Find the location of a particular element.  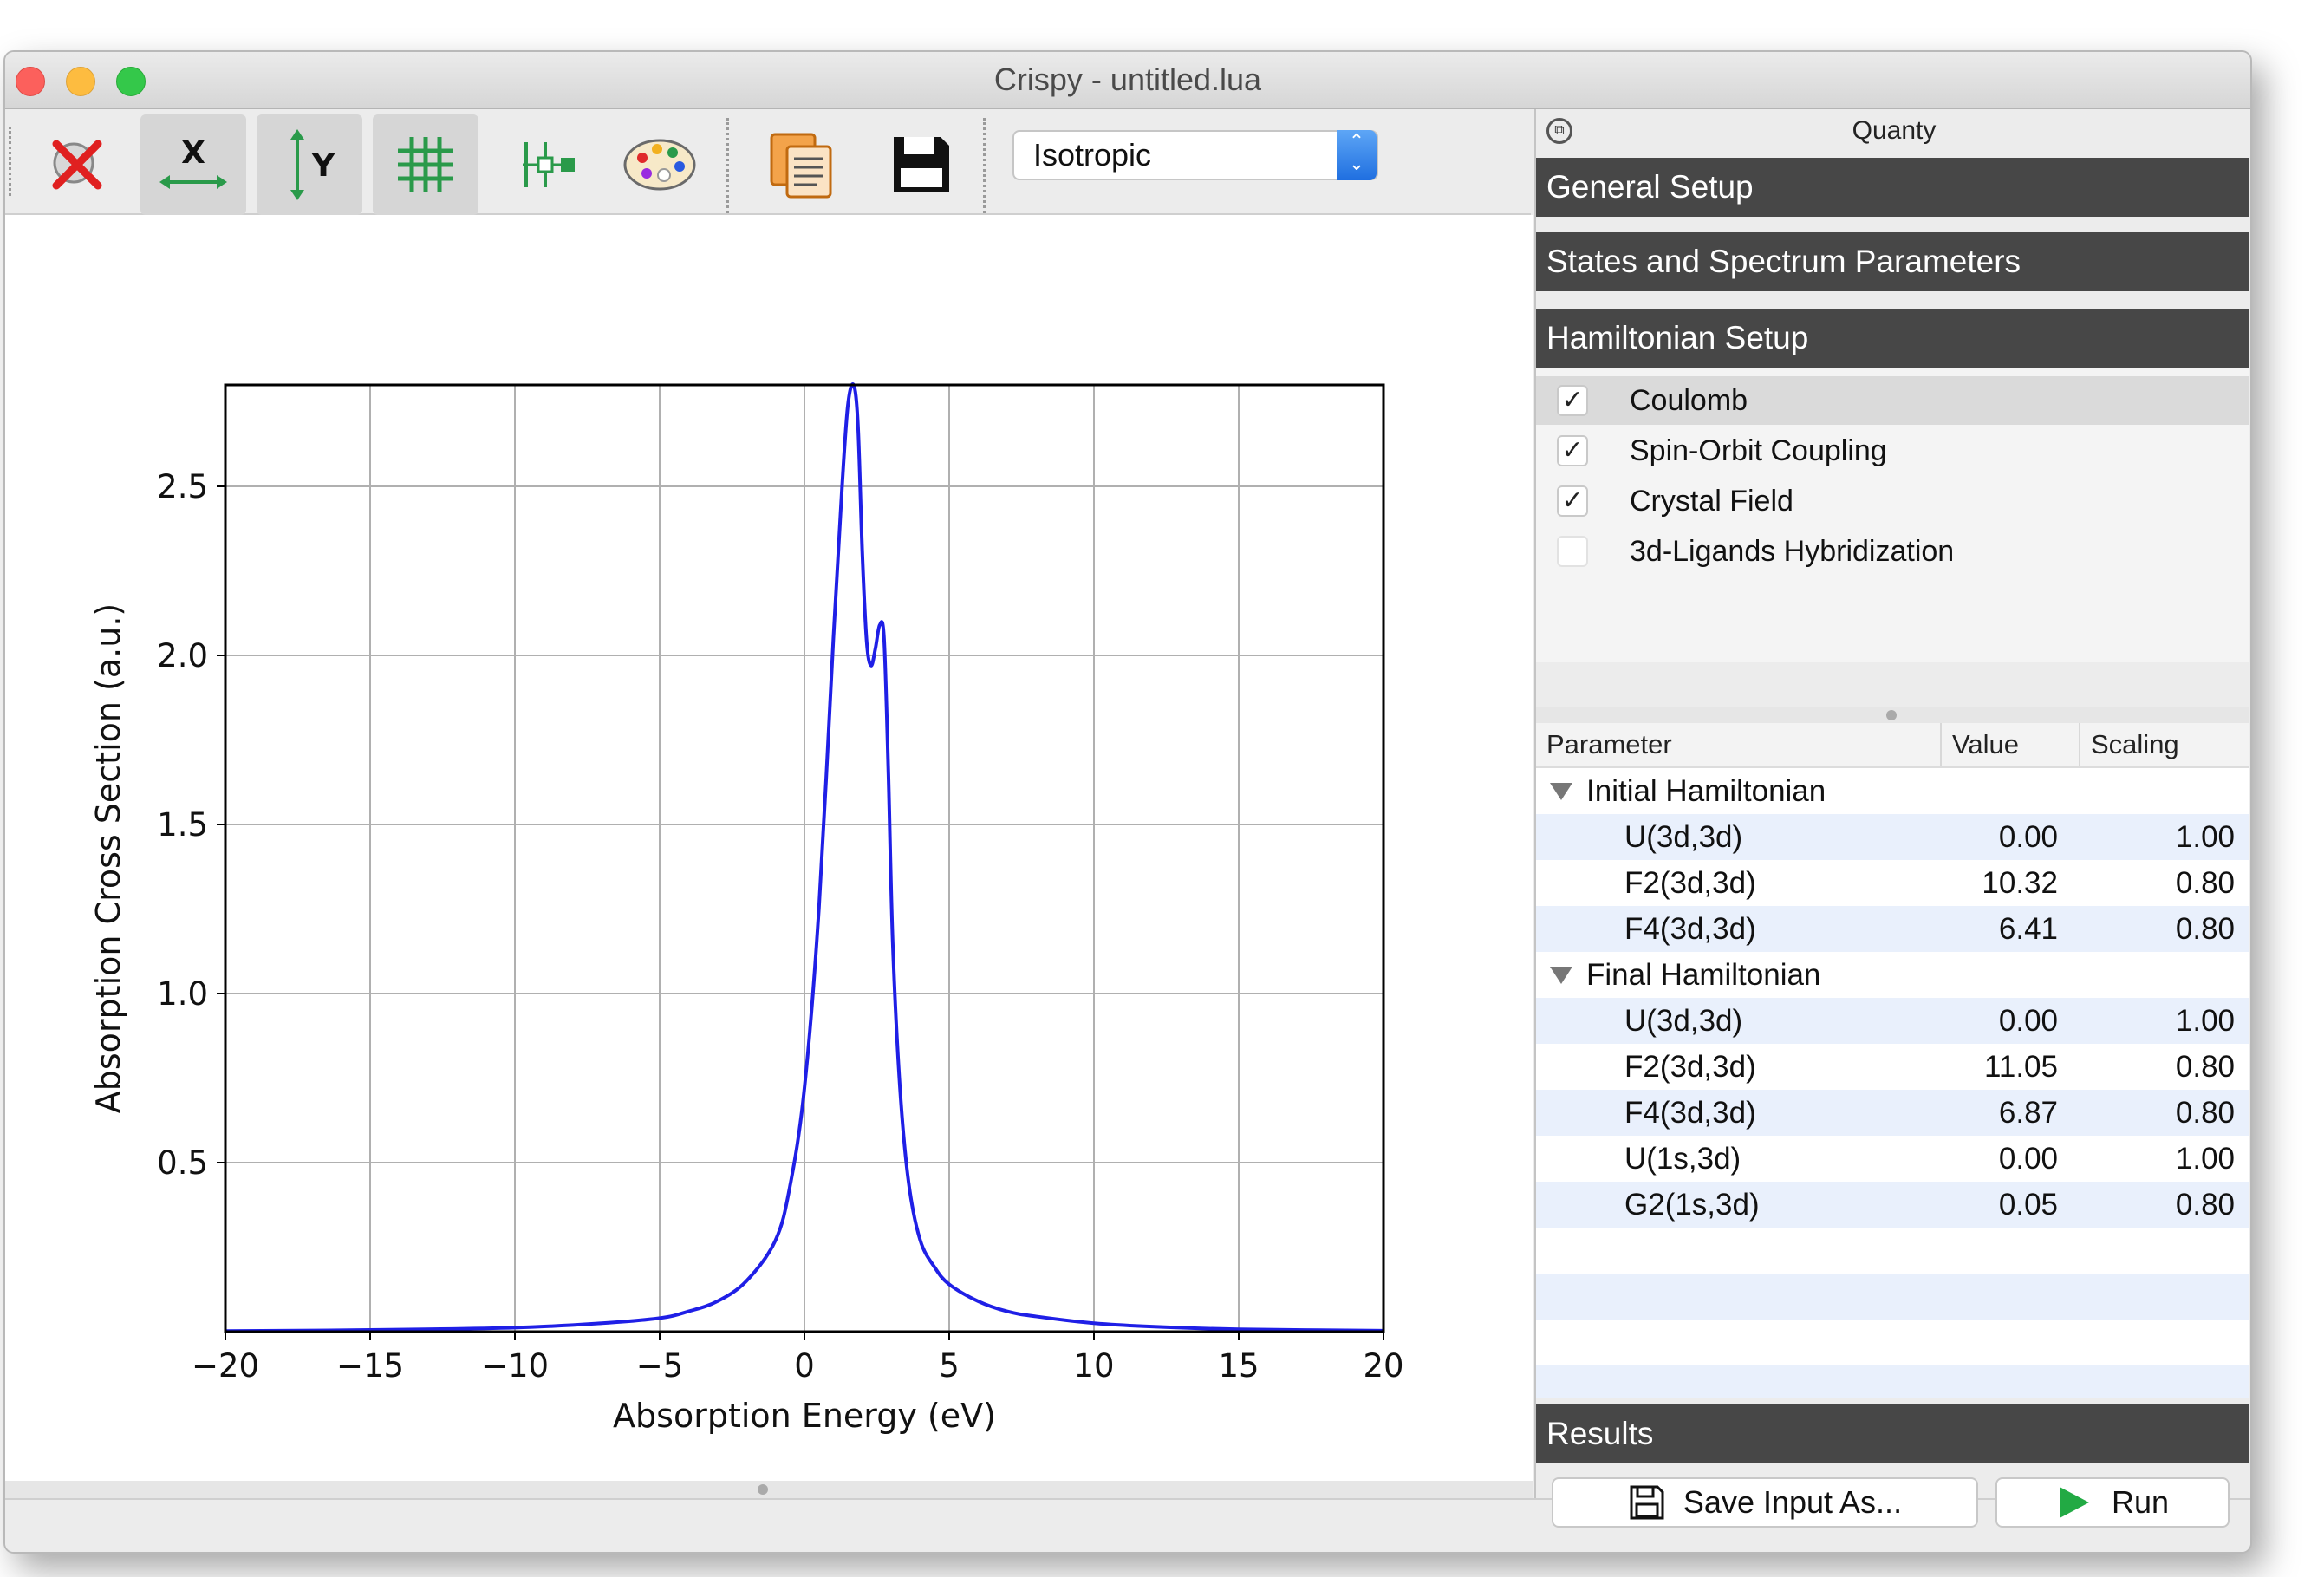

param-name: F4(3d,3d) is located at coordinates (1690, 929).